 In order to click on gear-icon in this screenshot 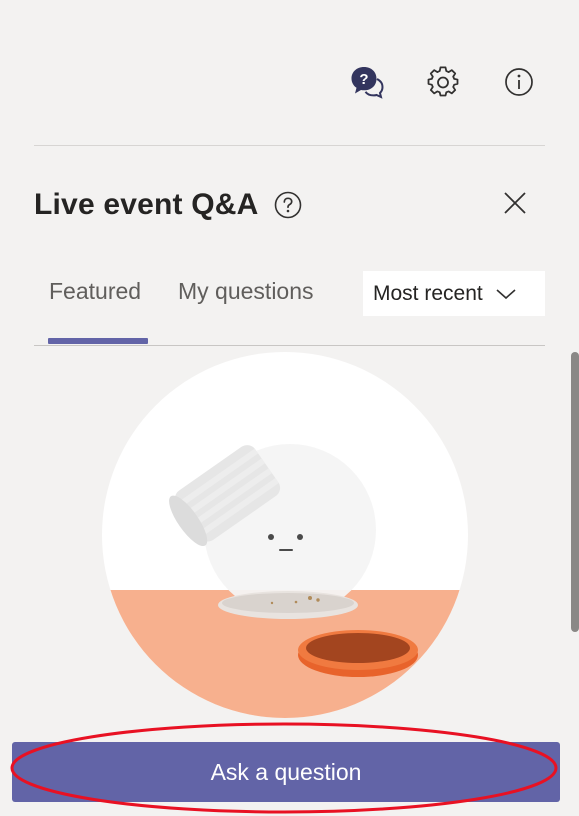, I will do `click(443, 82)`.